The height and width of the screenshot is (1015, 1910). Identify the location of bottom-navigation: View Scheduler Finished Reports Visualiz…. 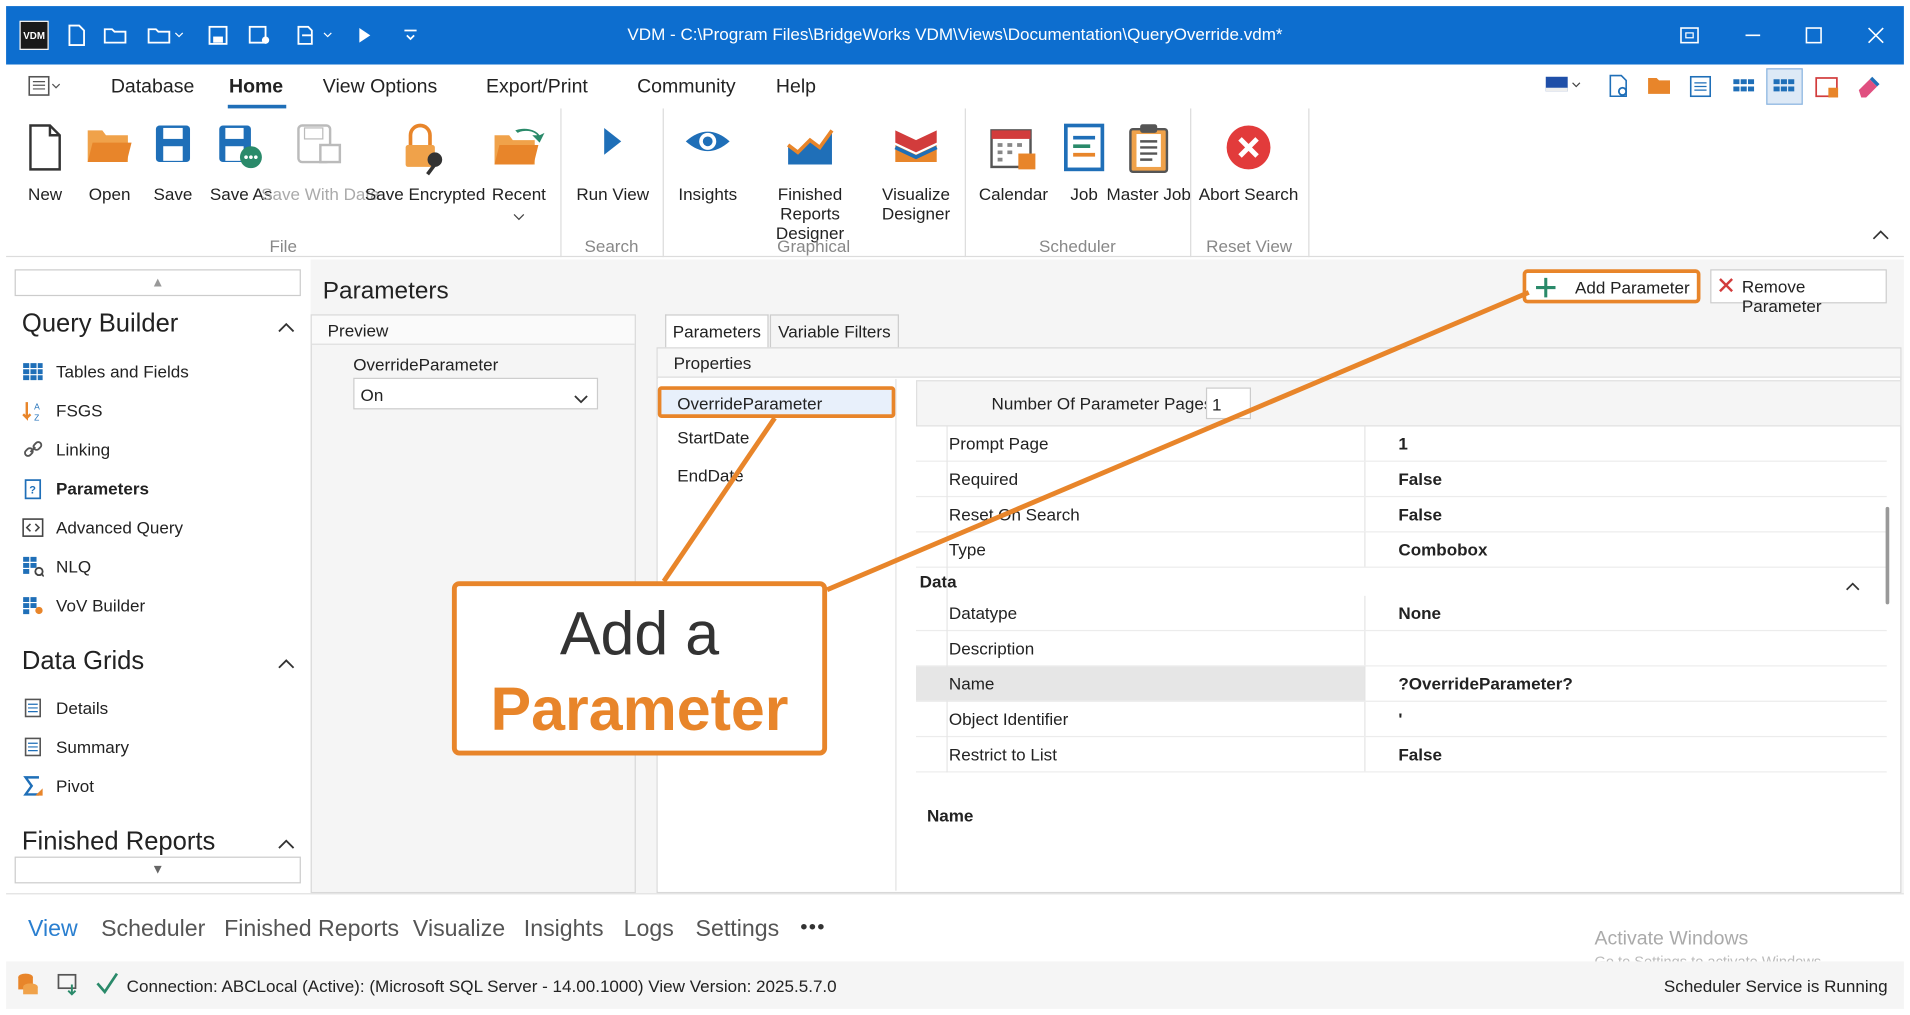
(955, 931).